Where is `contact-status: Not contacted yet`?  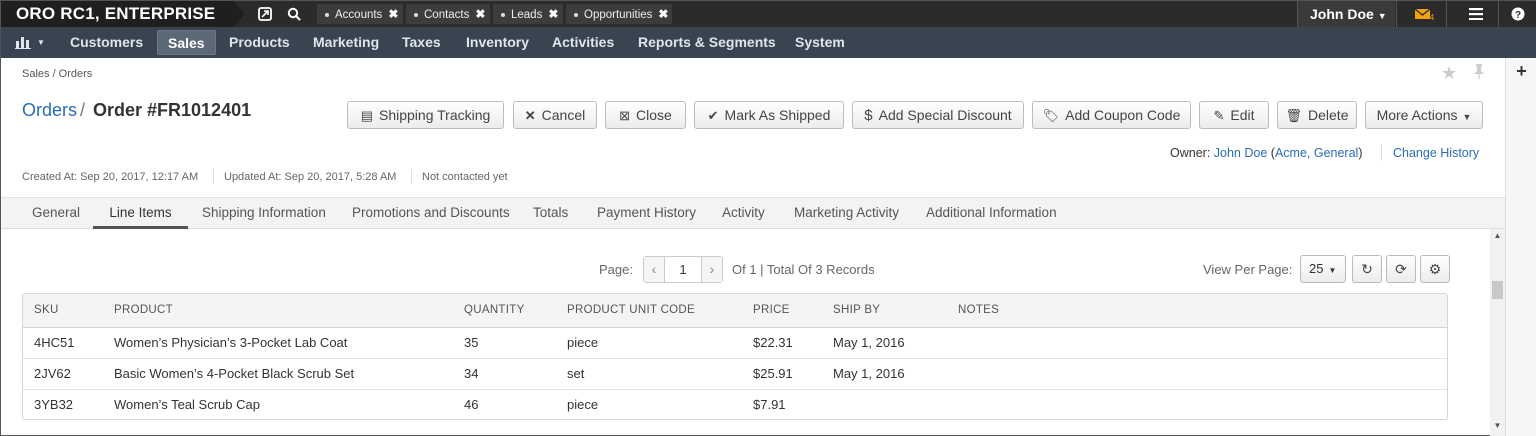
contact-status: Not contacted yet is located at coordinates (465, 177).